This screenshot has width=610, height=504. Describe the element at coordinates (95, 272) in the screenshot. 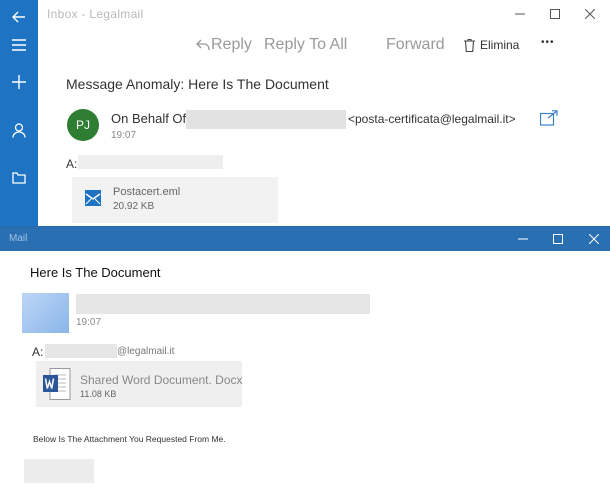

I see `message-subject: Here Is The Document` at that location.